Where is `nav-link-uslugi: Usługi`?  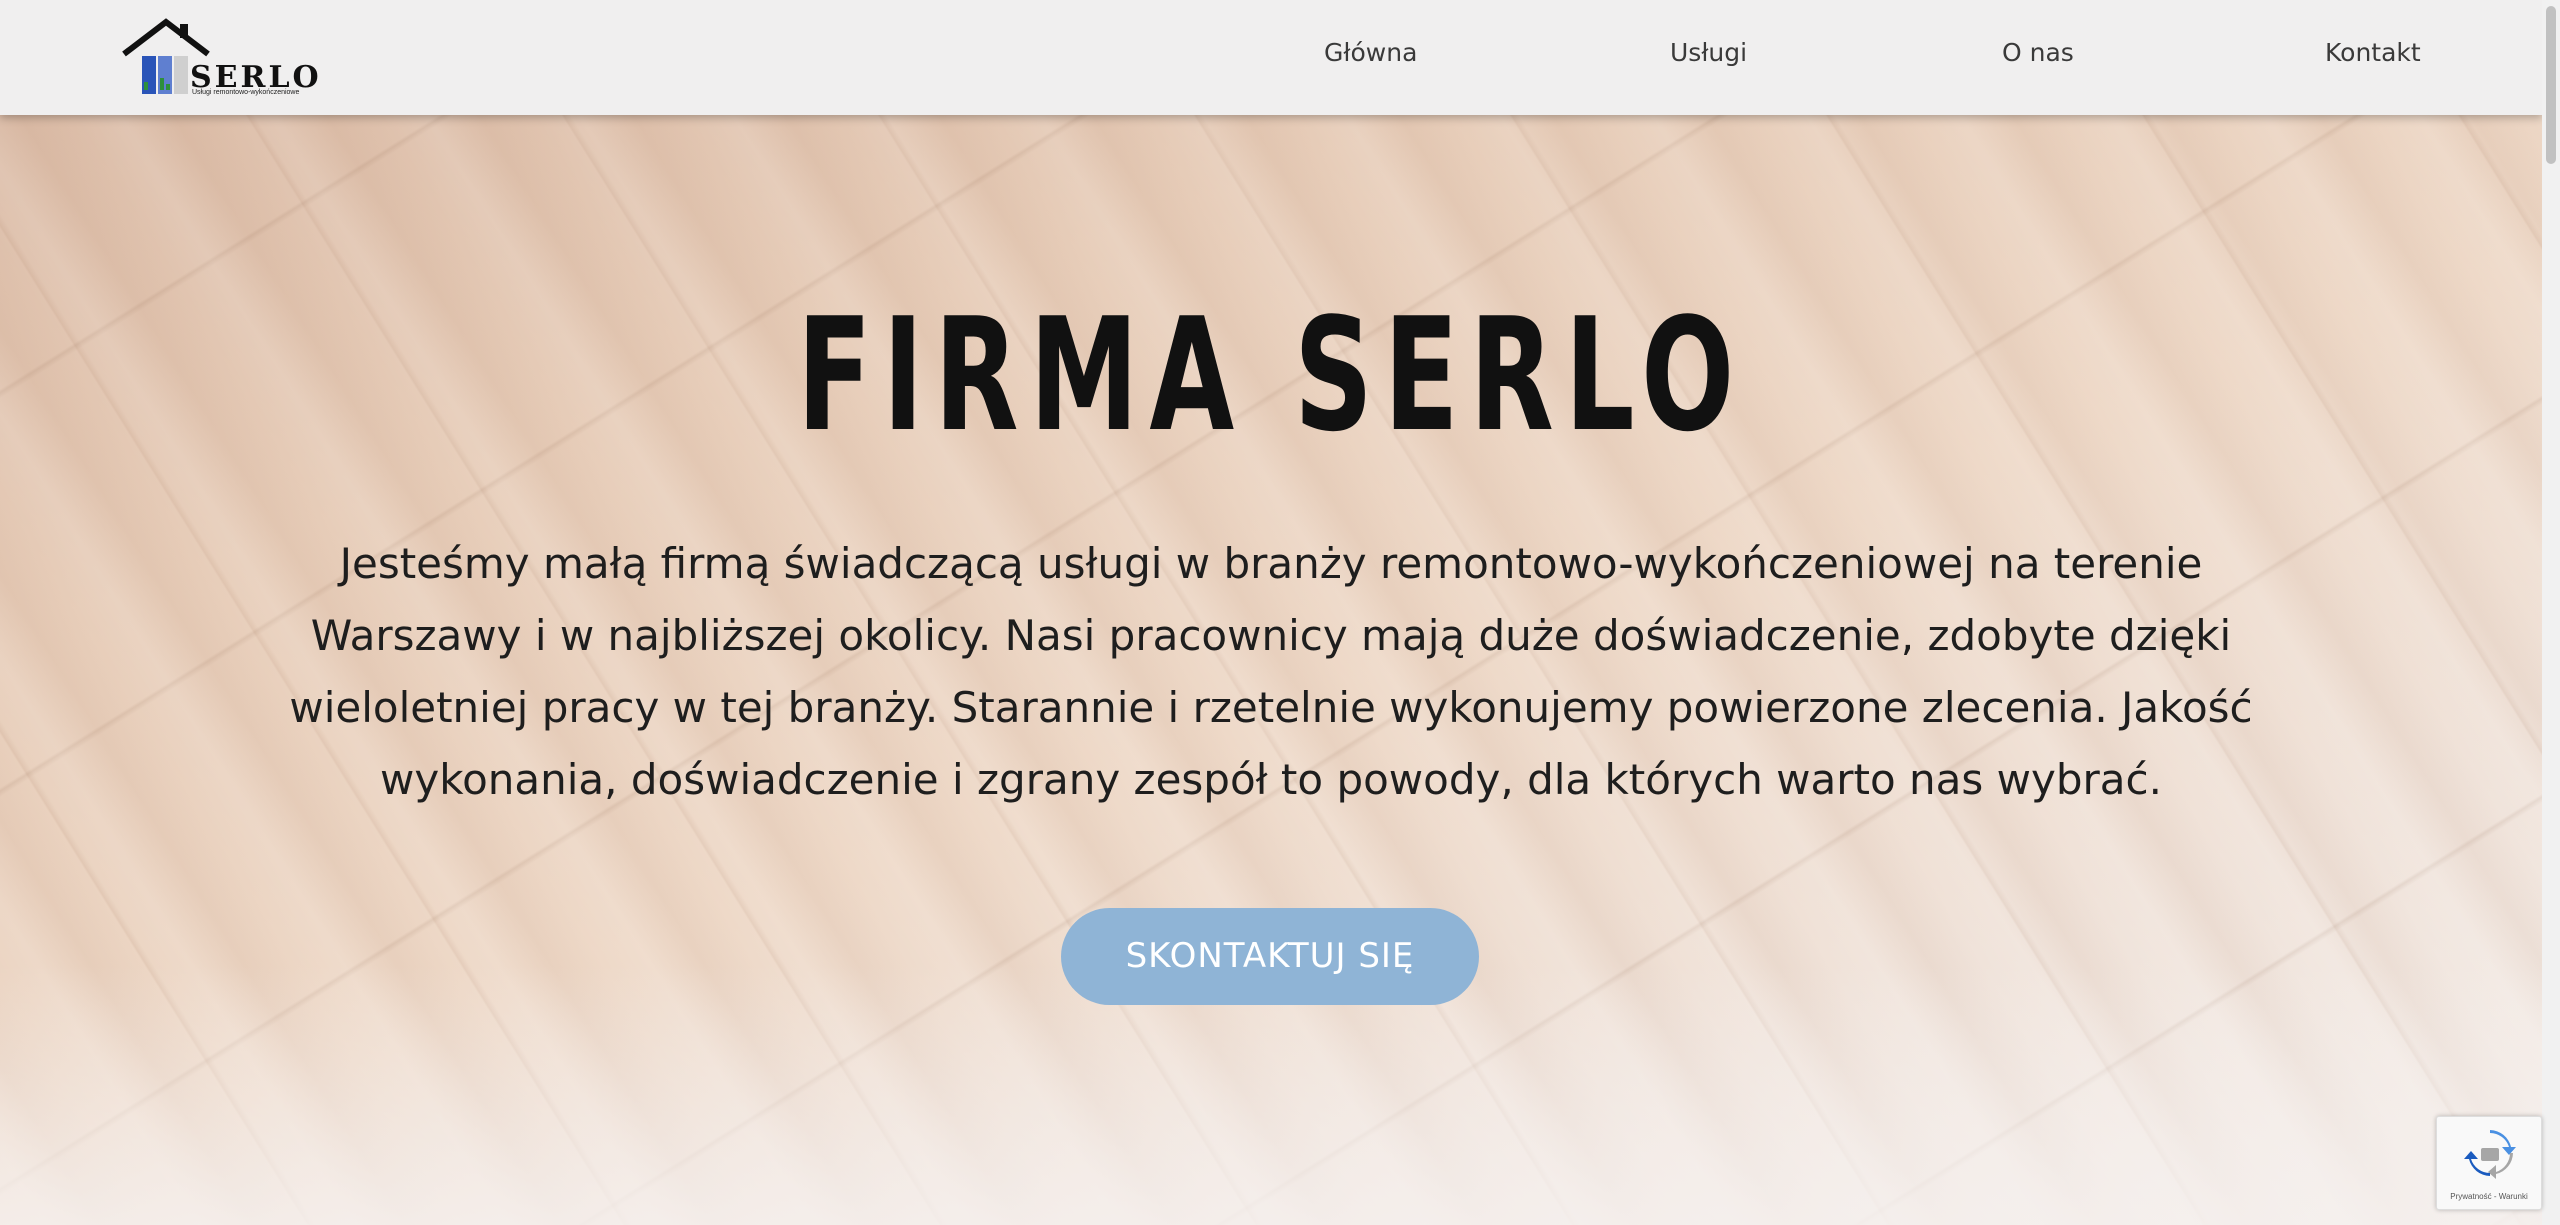 nav-link-uslugi: Usługi is located at coordinates (1708, 52).